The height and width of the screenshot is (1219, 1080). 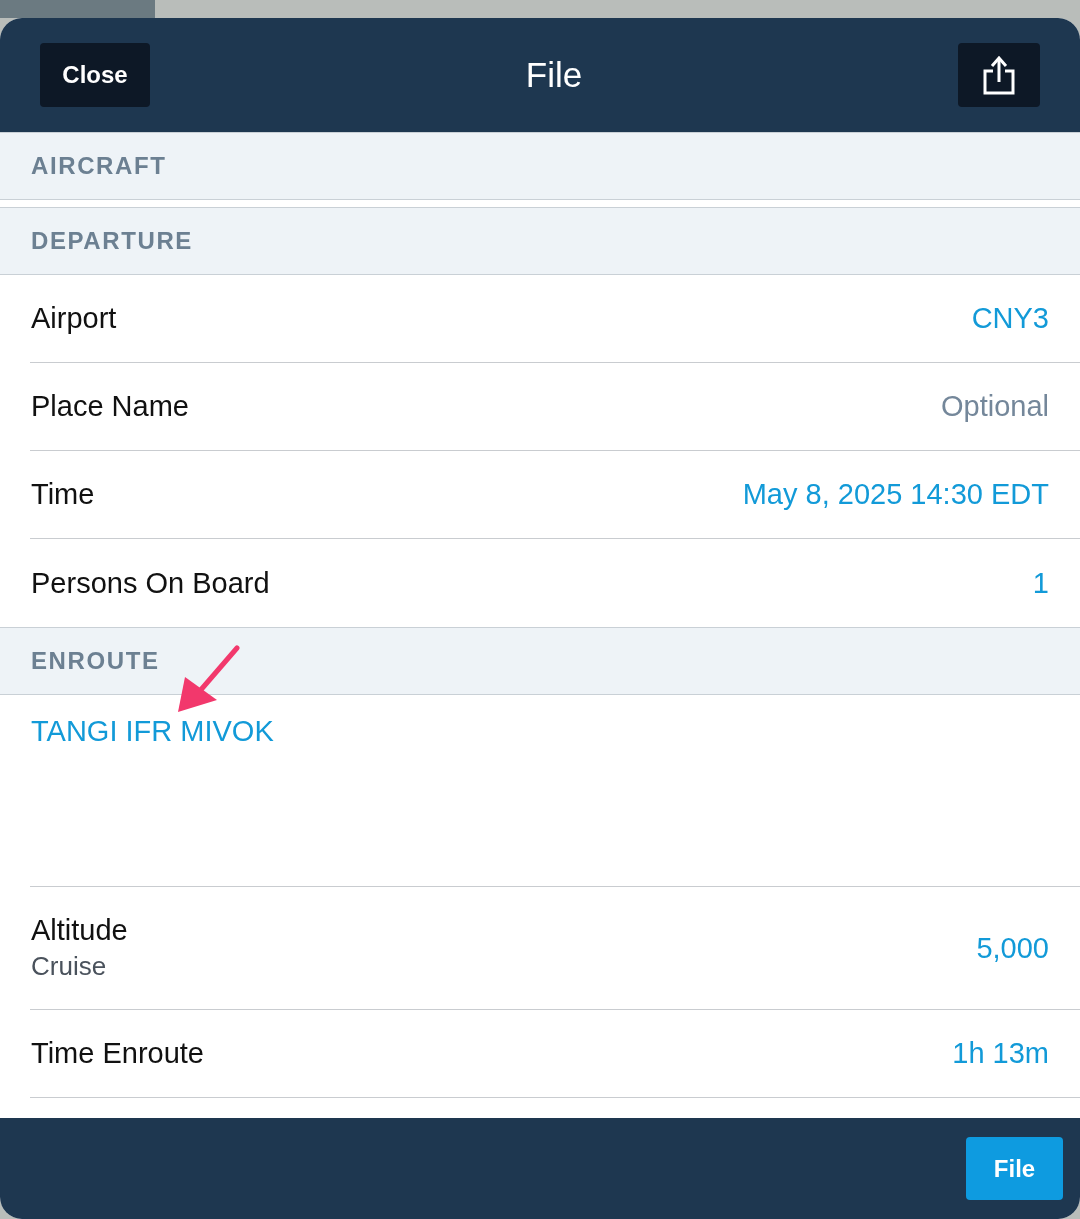 What do you see at coordinates (207, 680) in the screenshot?
I see `annotation-arrow` at bounding box center [207, 680].